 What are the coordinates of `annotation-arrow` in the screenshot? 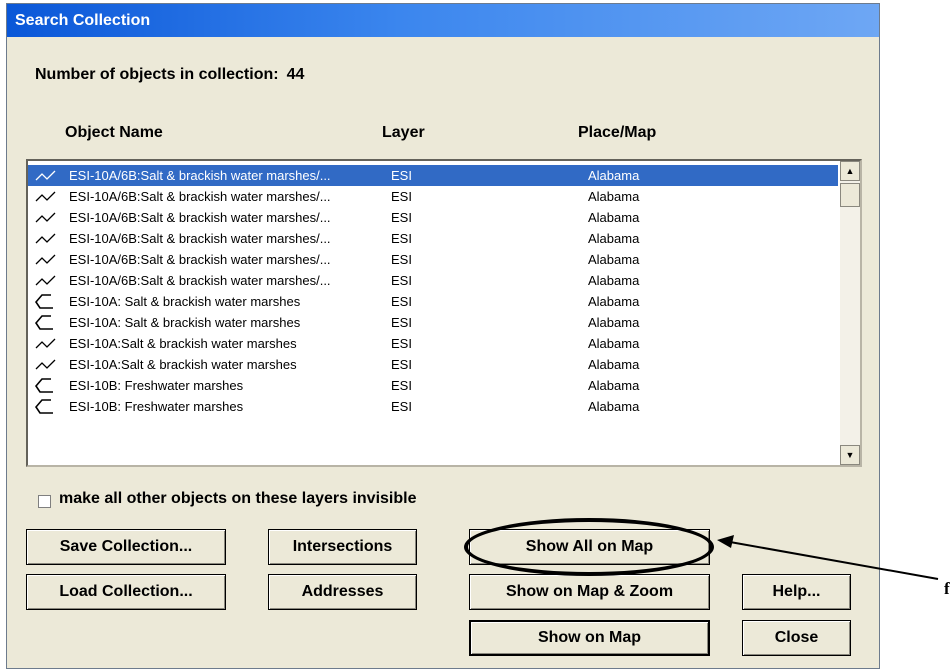 It's located at (828, 557).